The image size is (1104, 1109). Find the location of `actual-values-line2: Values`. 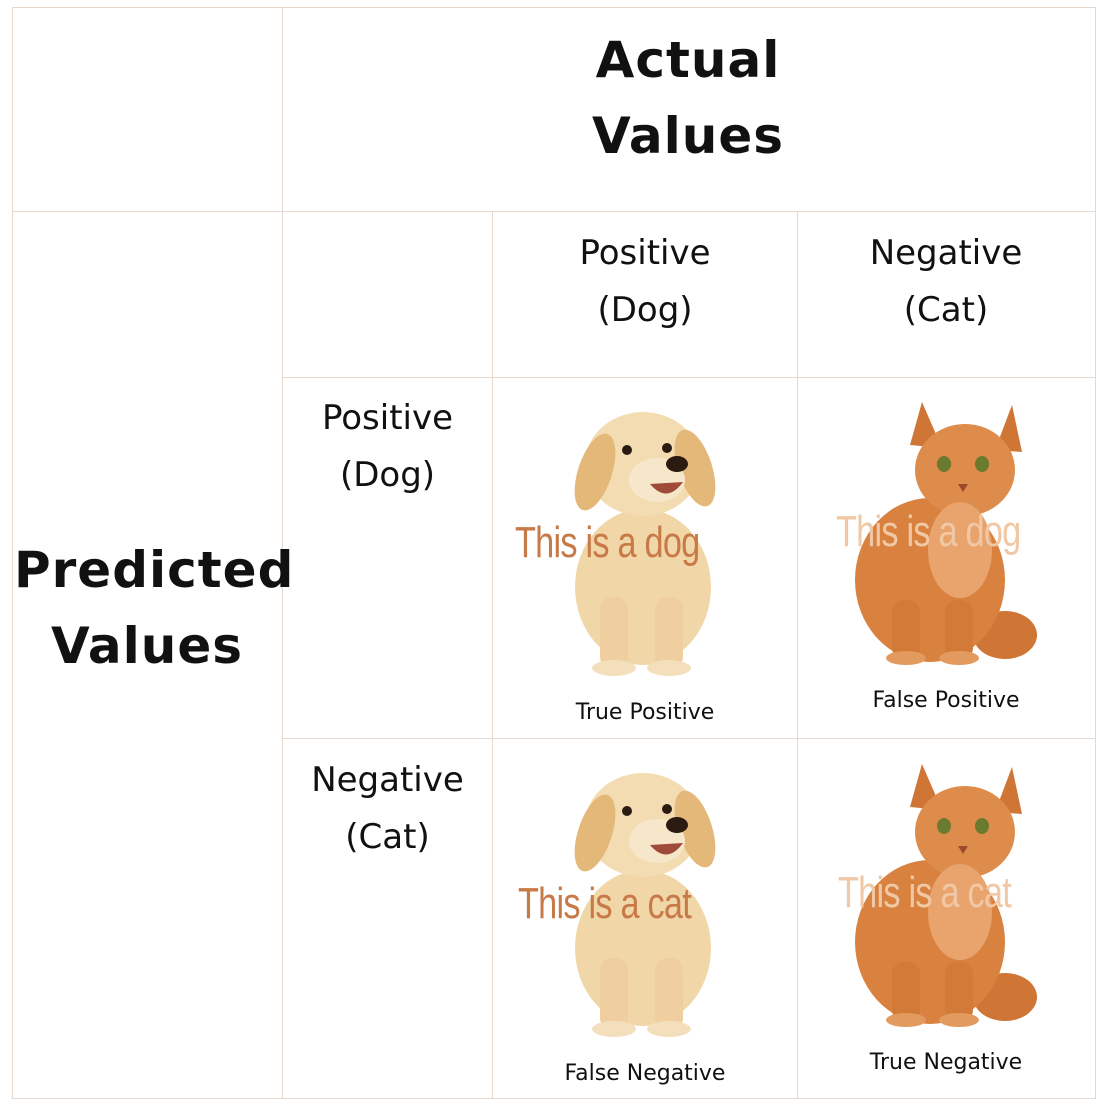

actual-values-line2: Values is located at coordinates (688, 136).